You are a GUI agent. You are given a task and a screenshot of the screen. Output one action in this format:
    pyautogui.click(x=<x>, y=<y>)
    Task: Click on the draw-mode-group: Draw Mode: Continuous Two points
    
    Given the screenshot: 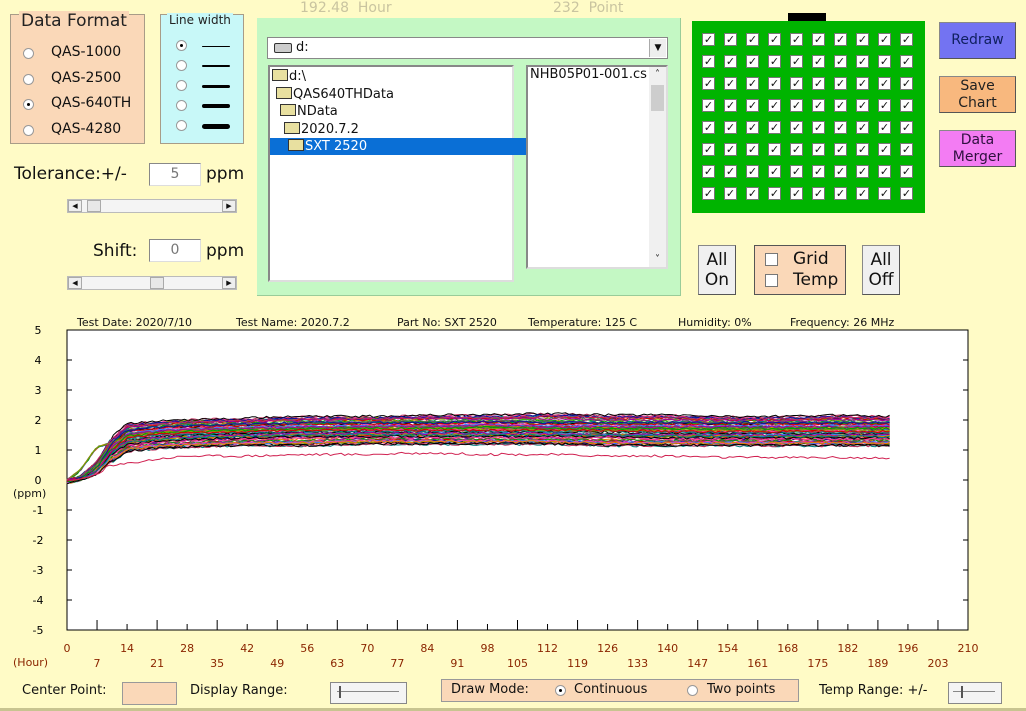 What is the action you would take?
    pyautogui.click(x=620, y=690)
    